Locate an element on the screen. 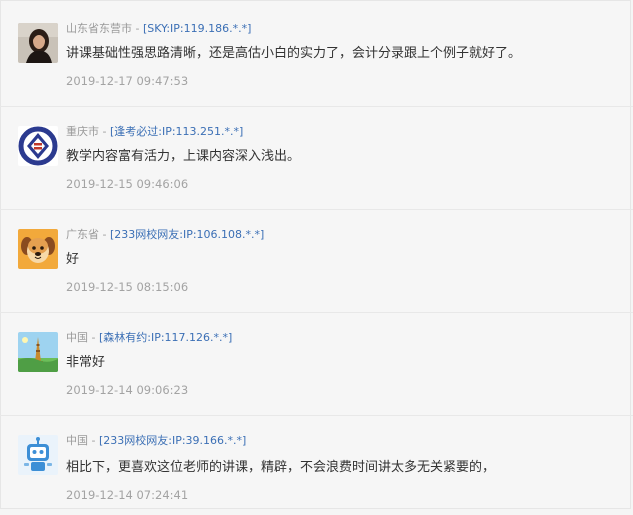 The height and width of the screenshot is (515, 633). comment-text: 教学内容富有活力，上课内容深入浅出。 is located at coordinates (183, 156).